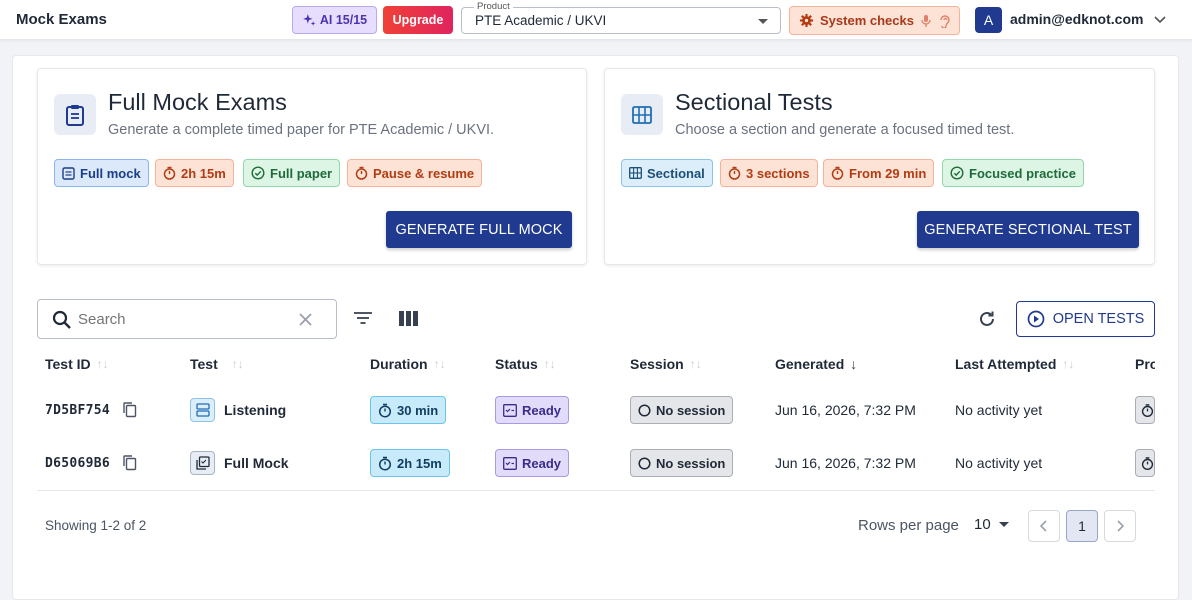 This screenshot has width=1192, height=600. Describe the element at coordinates (68, 364) in the screenshot. I see `column-label: Test ID` at that location.